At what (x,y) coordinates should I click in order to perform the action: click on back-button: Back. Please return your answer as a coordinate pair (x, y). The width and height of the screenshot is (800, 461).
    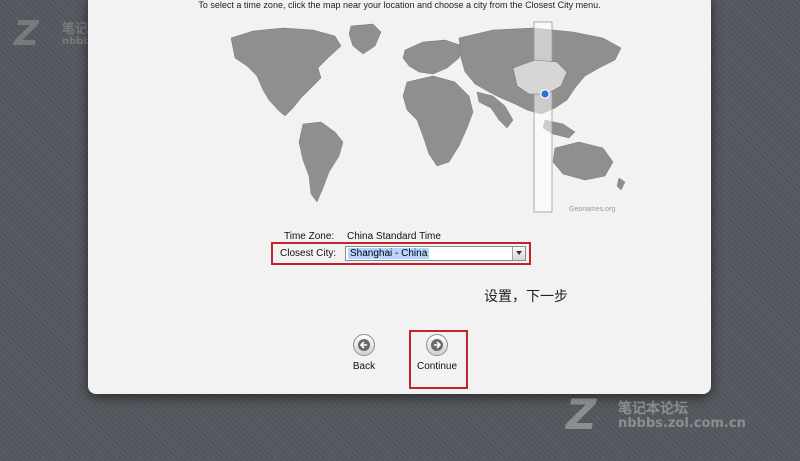
    Looking at the image, I should click on (364, 353).